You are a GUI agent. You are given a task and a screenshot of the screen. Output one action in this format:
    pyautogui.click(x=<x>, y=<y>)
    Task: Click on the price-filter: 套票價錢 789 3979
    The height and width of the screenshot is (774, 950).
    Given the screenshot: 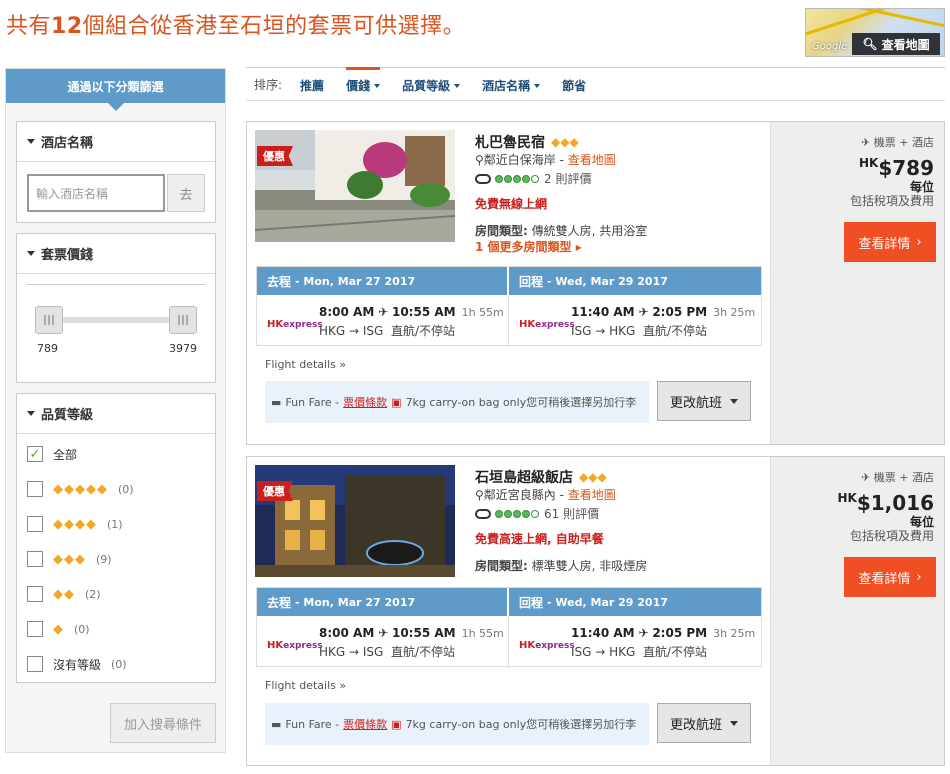 What is the action you would take?
    pyautogui.click(x=116, y=308)
    